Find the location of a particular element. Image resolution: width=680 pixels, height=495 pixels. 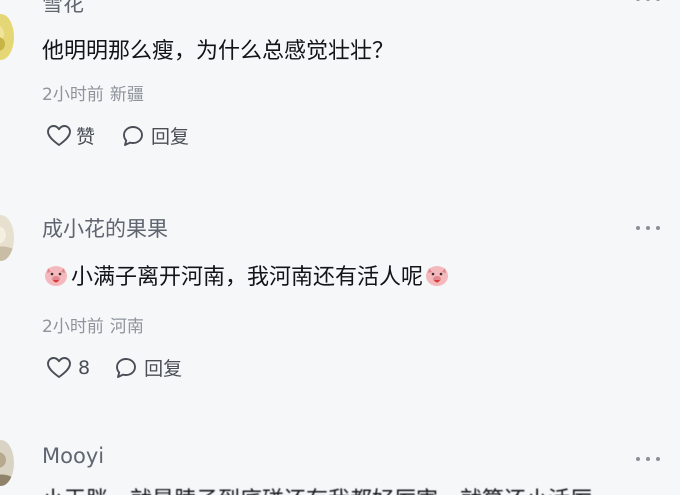

comment-meta: 2小时前 新疆 is located at coordinates (93, 92).